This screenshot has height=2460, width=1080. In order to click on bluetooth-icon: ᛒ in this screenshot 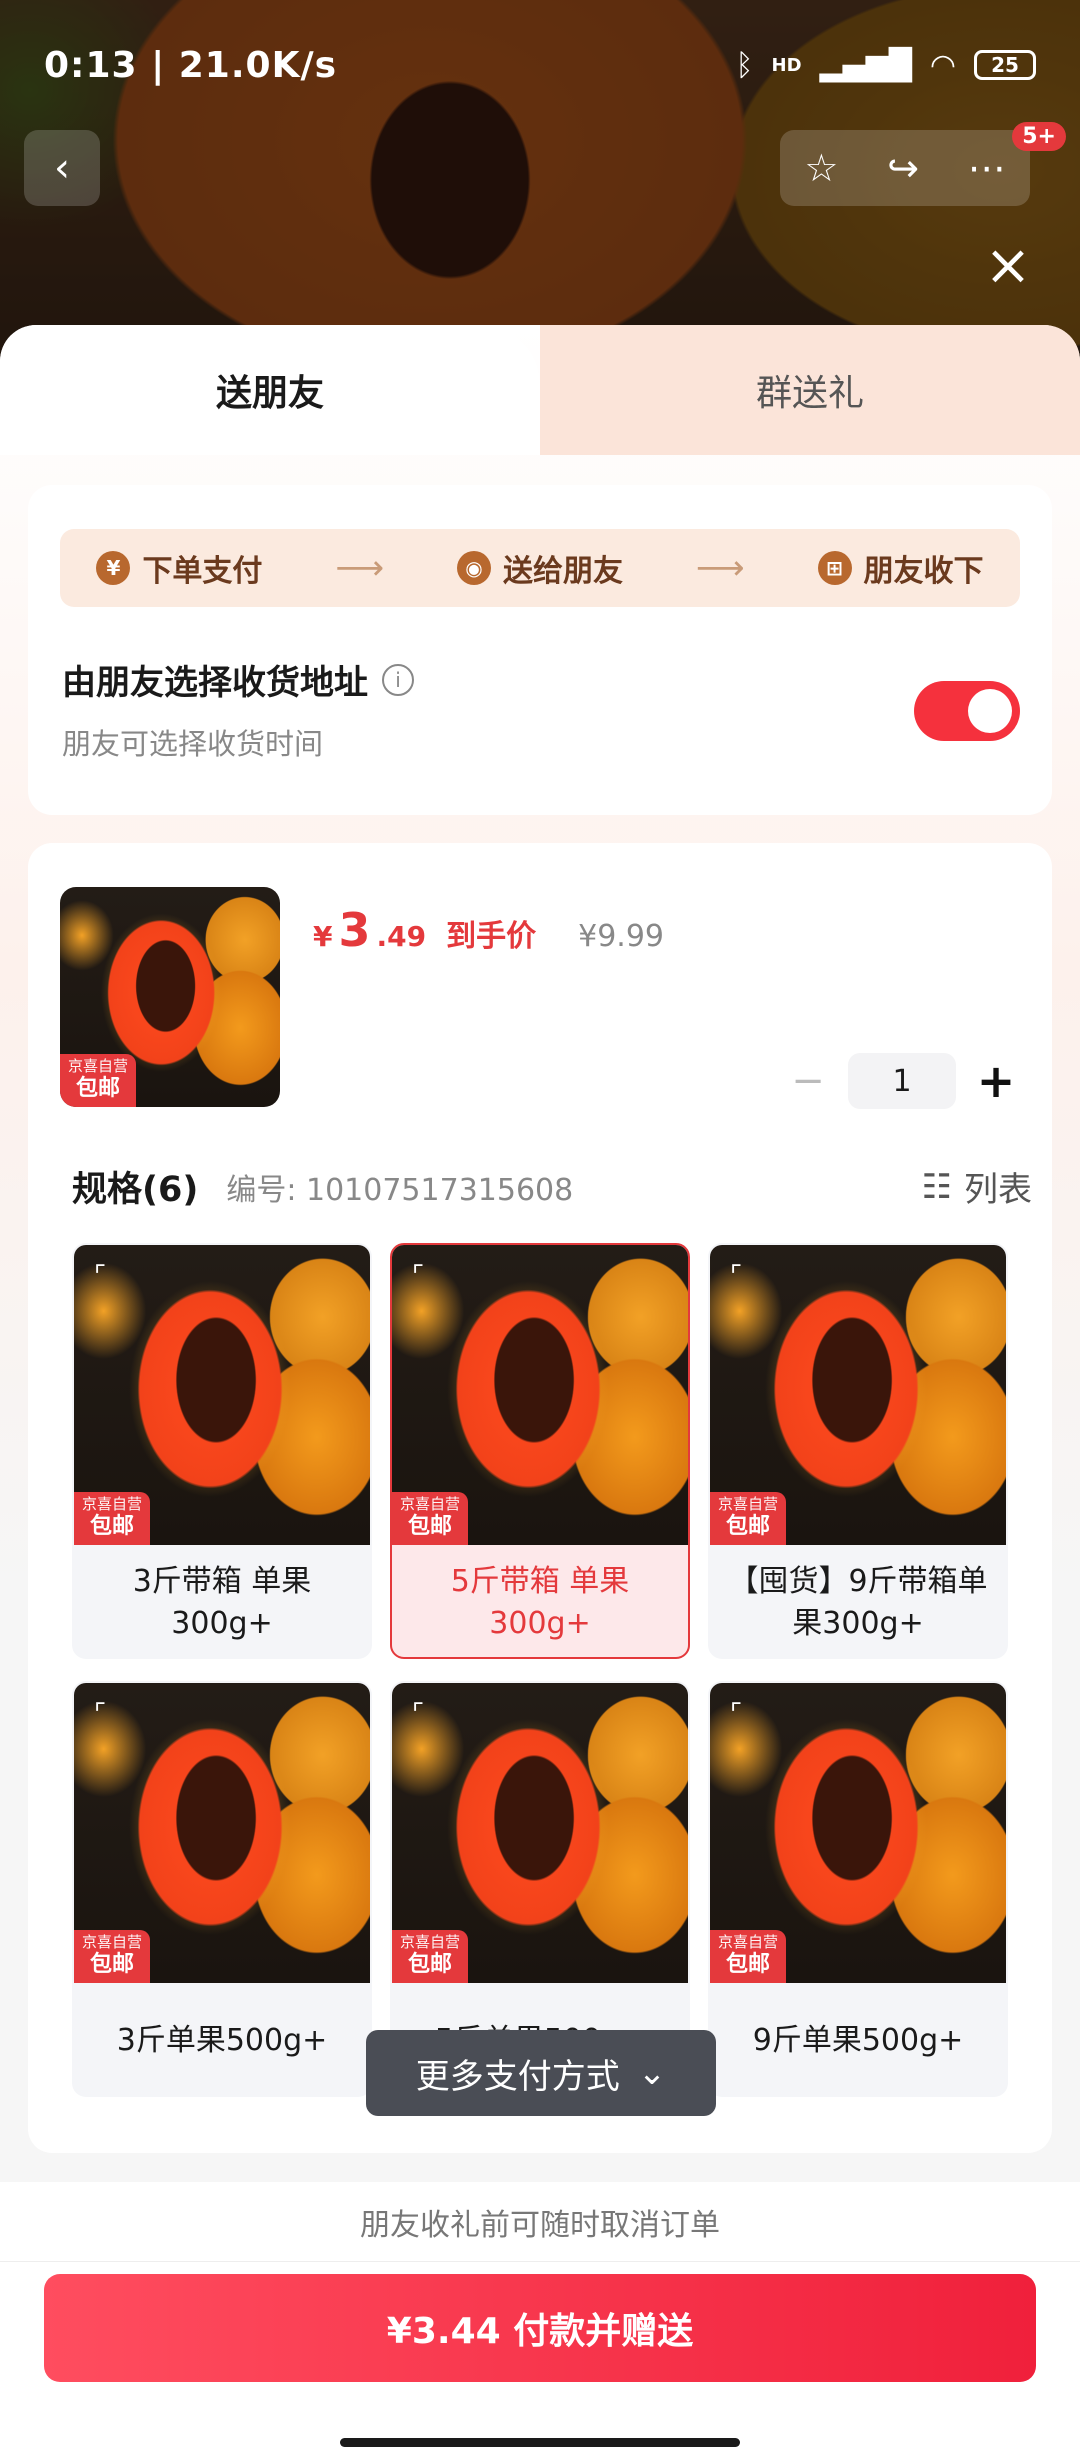, I will do `click(744, 65)`.